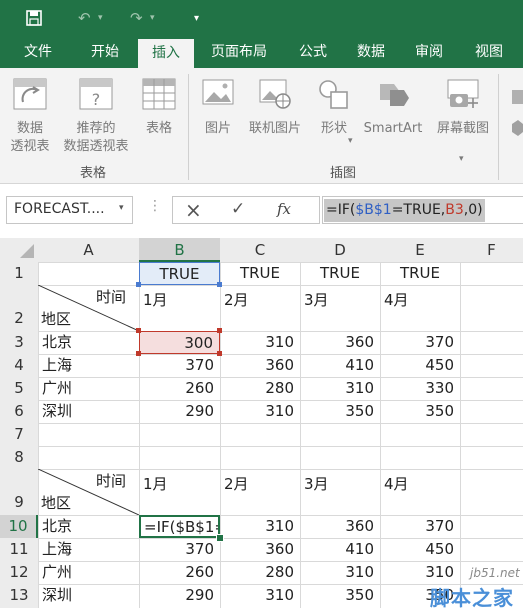 The height and width of the screenshot is (611, 523). Describe the element at coordinates (179, 549) in the screenshot. I see `cell-b11: 370` at that location.